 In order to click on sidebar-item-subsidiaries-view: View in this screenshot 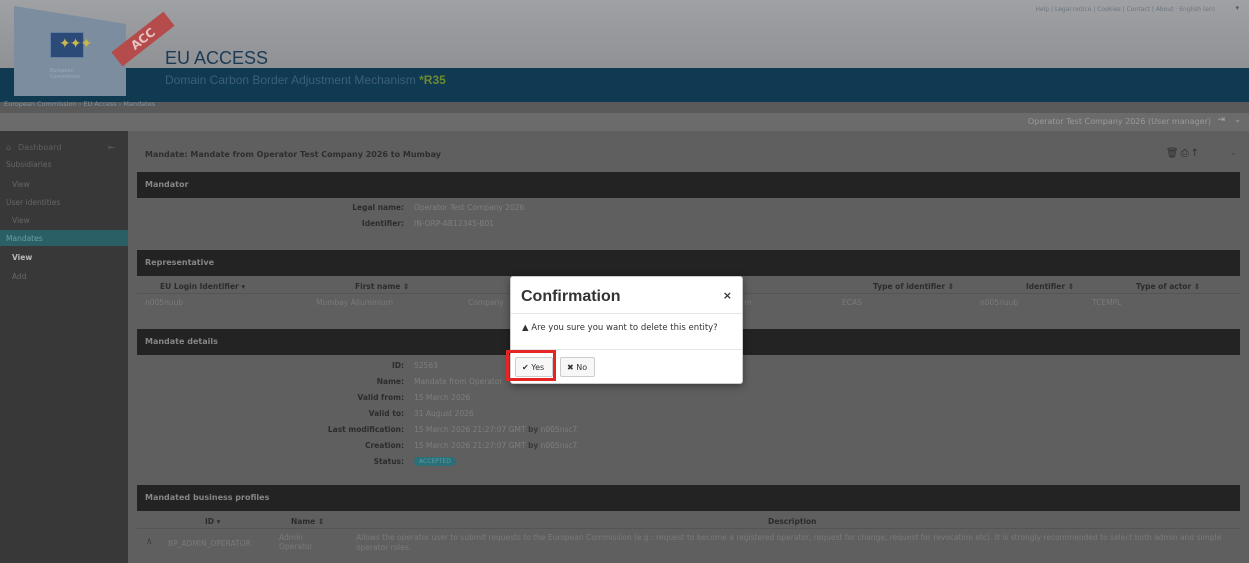, I will do `click(64, 184)`.